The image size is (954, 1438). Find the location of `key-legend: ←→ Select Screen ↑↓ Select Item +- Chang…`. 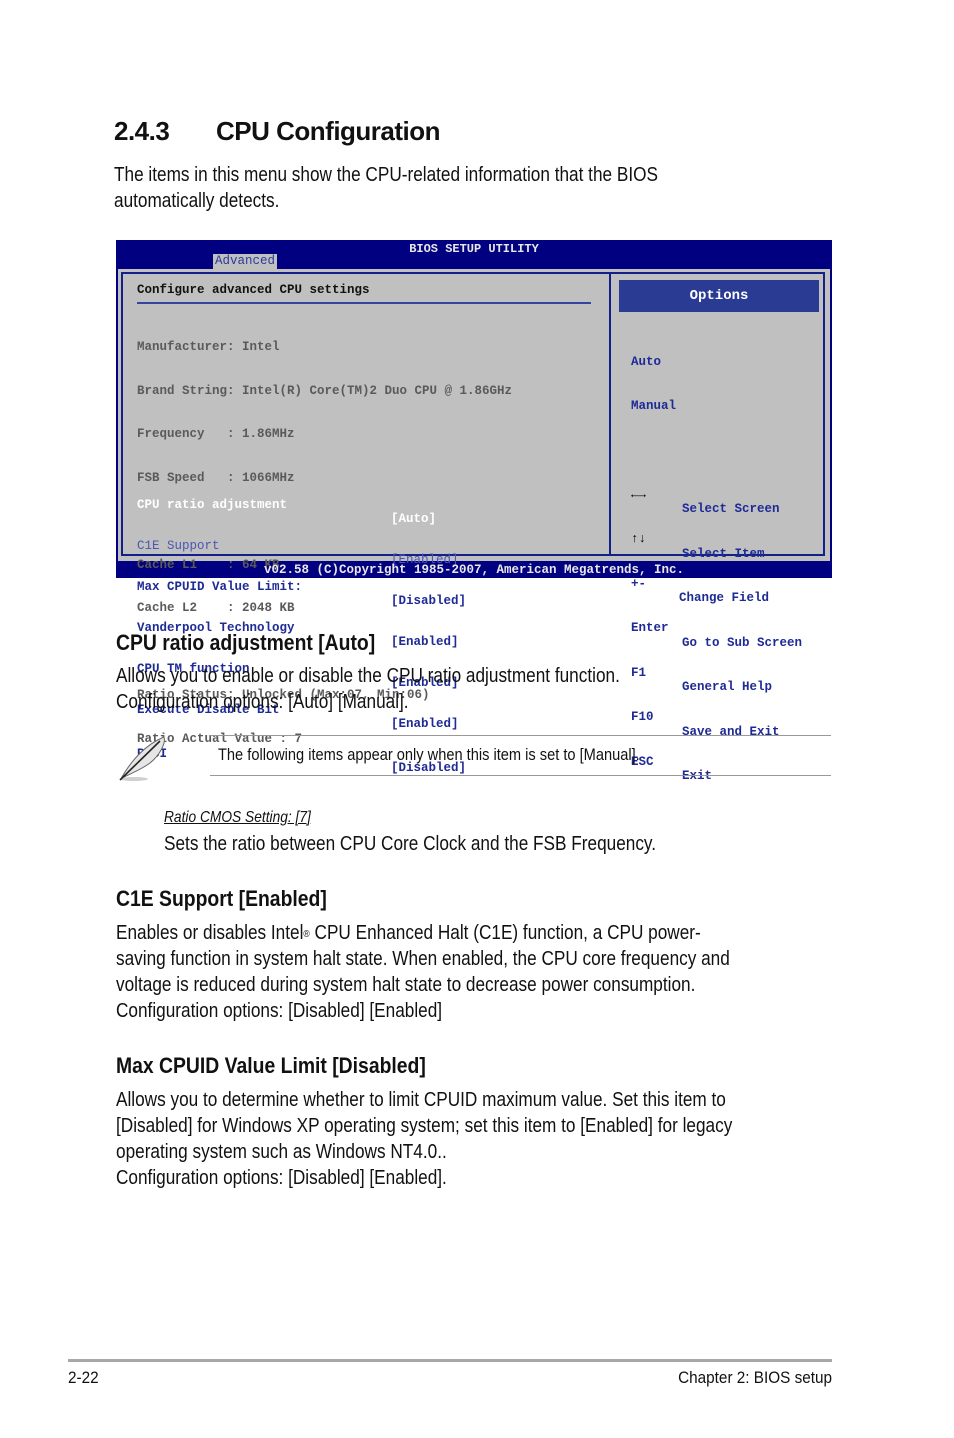

key-legend: ←→ Select Screen ↑↓ Select Item +- Chang… is located at coordinates (716, 614).